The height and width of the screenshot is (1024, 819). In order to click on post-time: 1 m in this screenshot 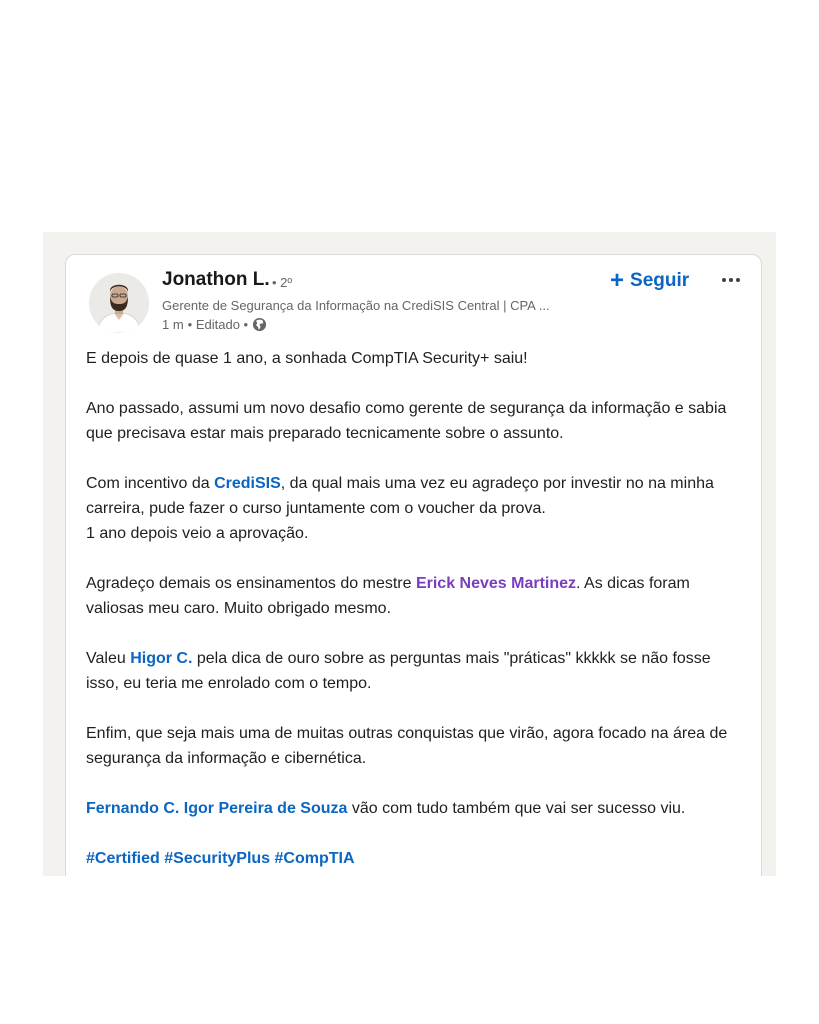, I will do `click(173, 324)`.